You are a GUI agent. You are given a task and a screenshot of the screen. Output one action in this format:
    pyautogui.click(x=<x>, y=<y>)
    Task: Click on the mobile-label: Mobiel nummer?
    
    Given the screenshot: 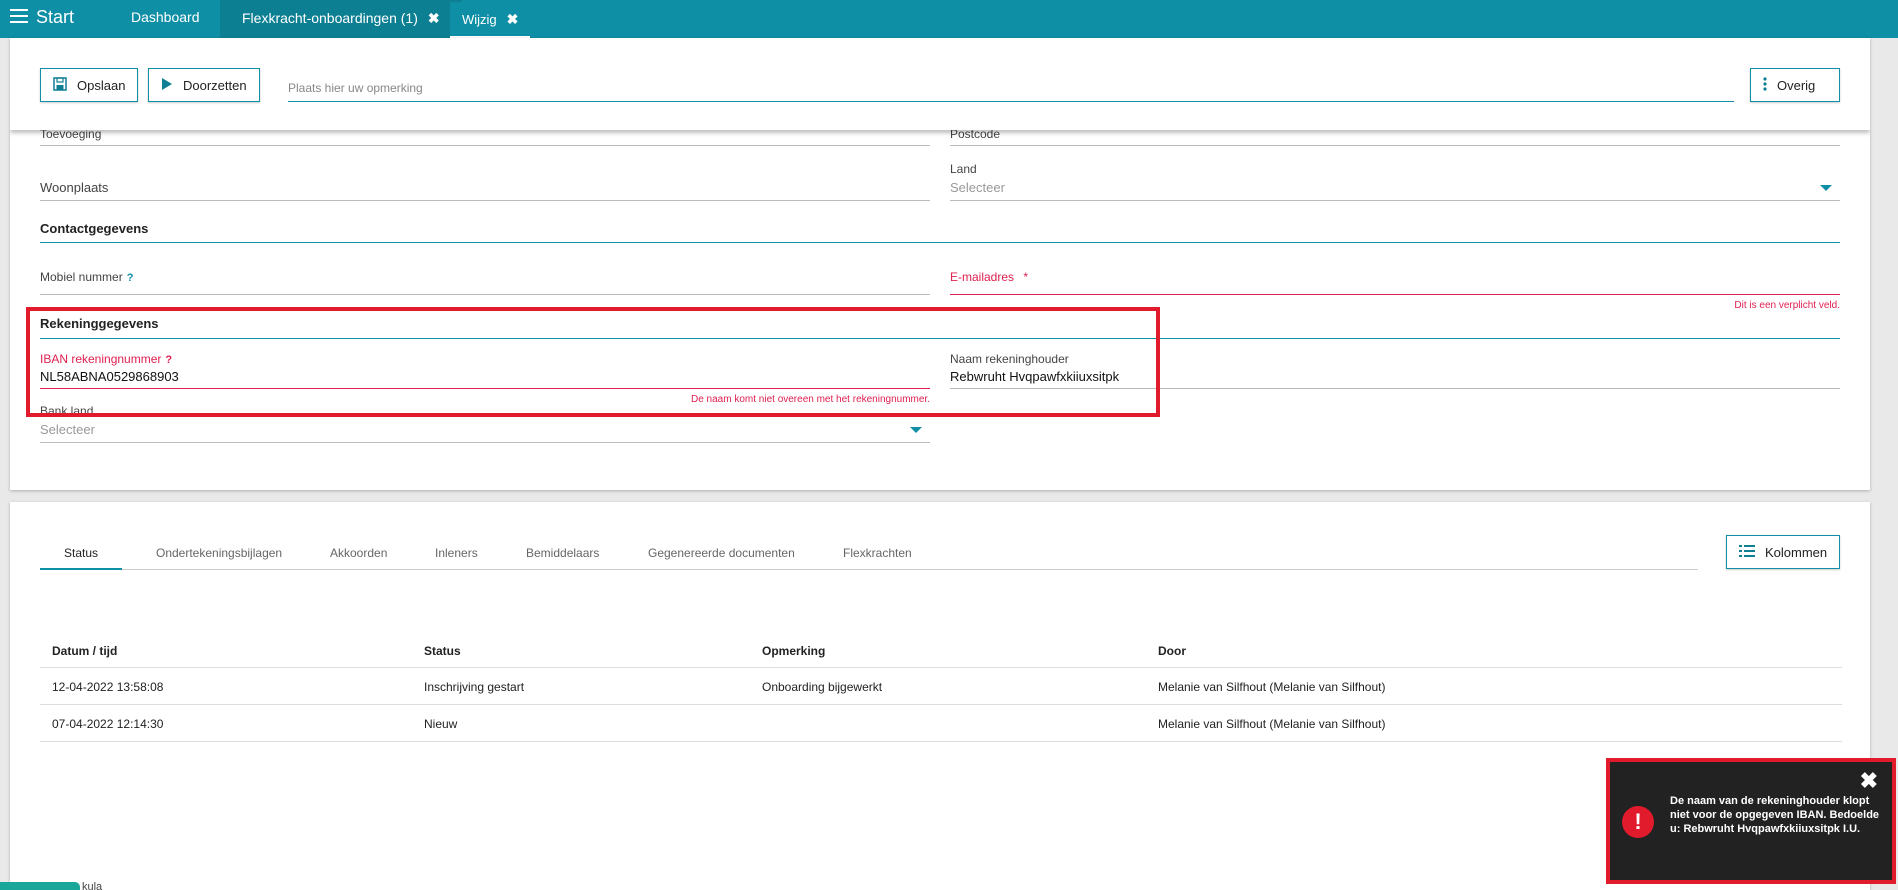 What is the action you would take?
    pyautogui.click(x=86, y=277)
    